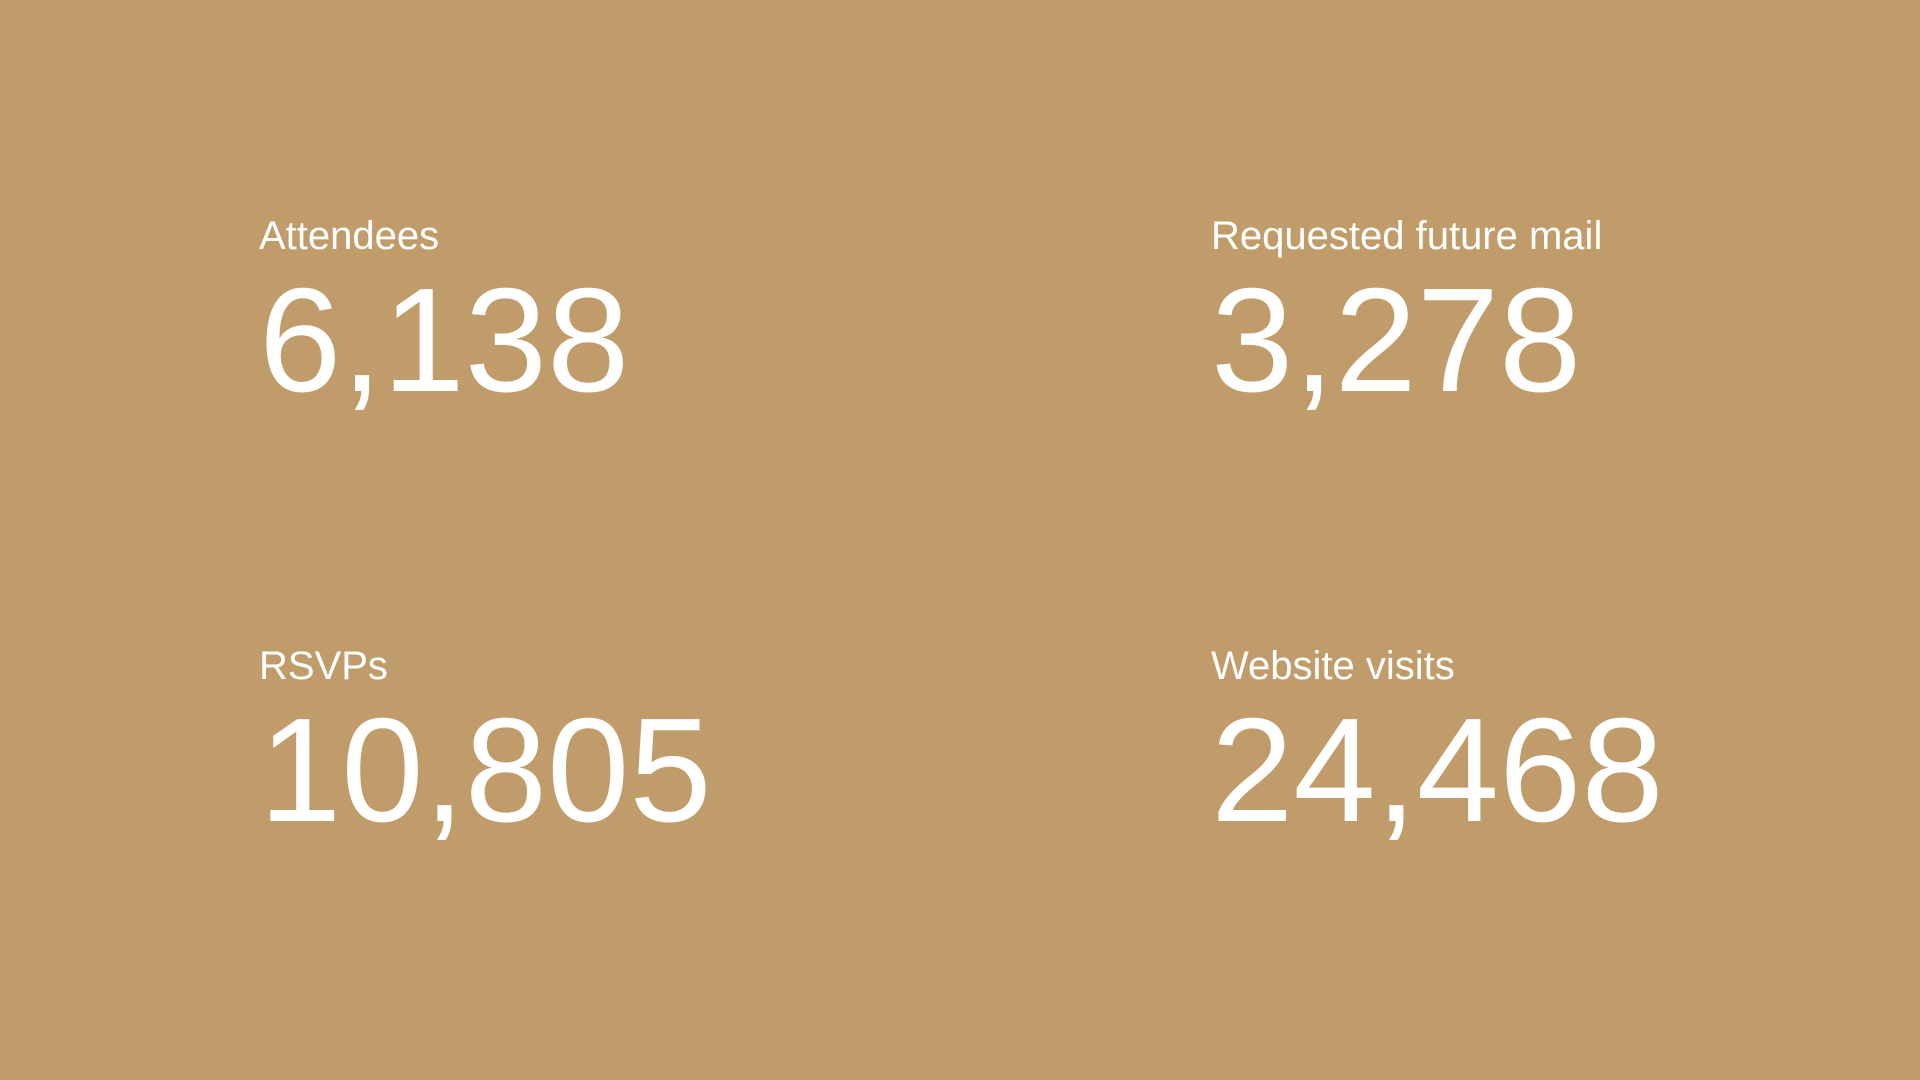 The image size is (1920, 1080). I want to click on stat-label: RSVPs, so click(323, 666).